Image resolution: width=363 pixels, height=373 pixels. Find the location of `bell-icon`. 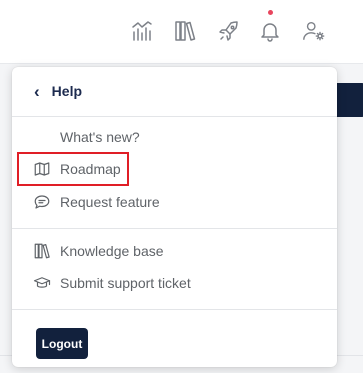

bell-icon is located at coordinates (270, 31).